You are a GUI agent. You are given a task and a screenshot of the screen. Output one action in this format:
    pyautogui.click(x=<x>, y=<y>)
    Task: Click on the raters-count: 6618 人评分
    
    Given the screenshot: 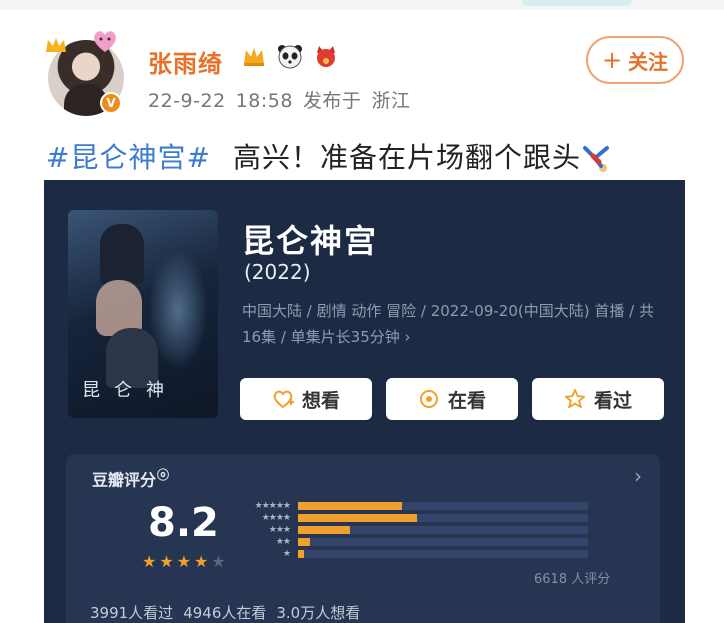 What is the action you would take?
    pyautogui.click(x=572, y=579)
    